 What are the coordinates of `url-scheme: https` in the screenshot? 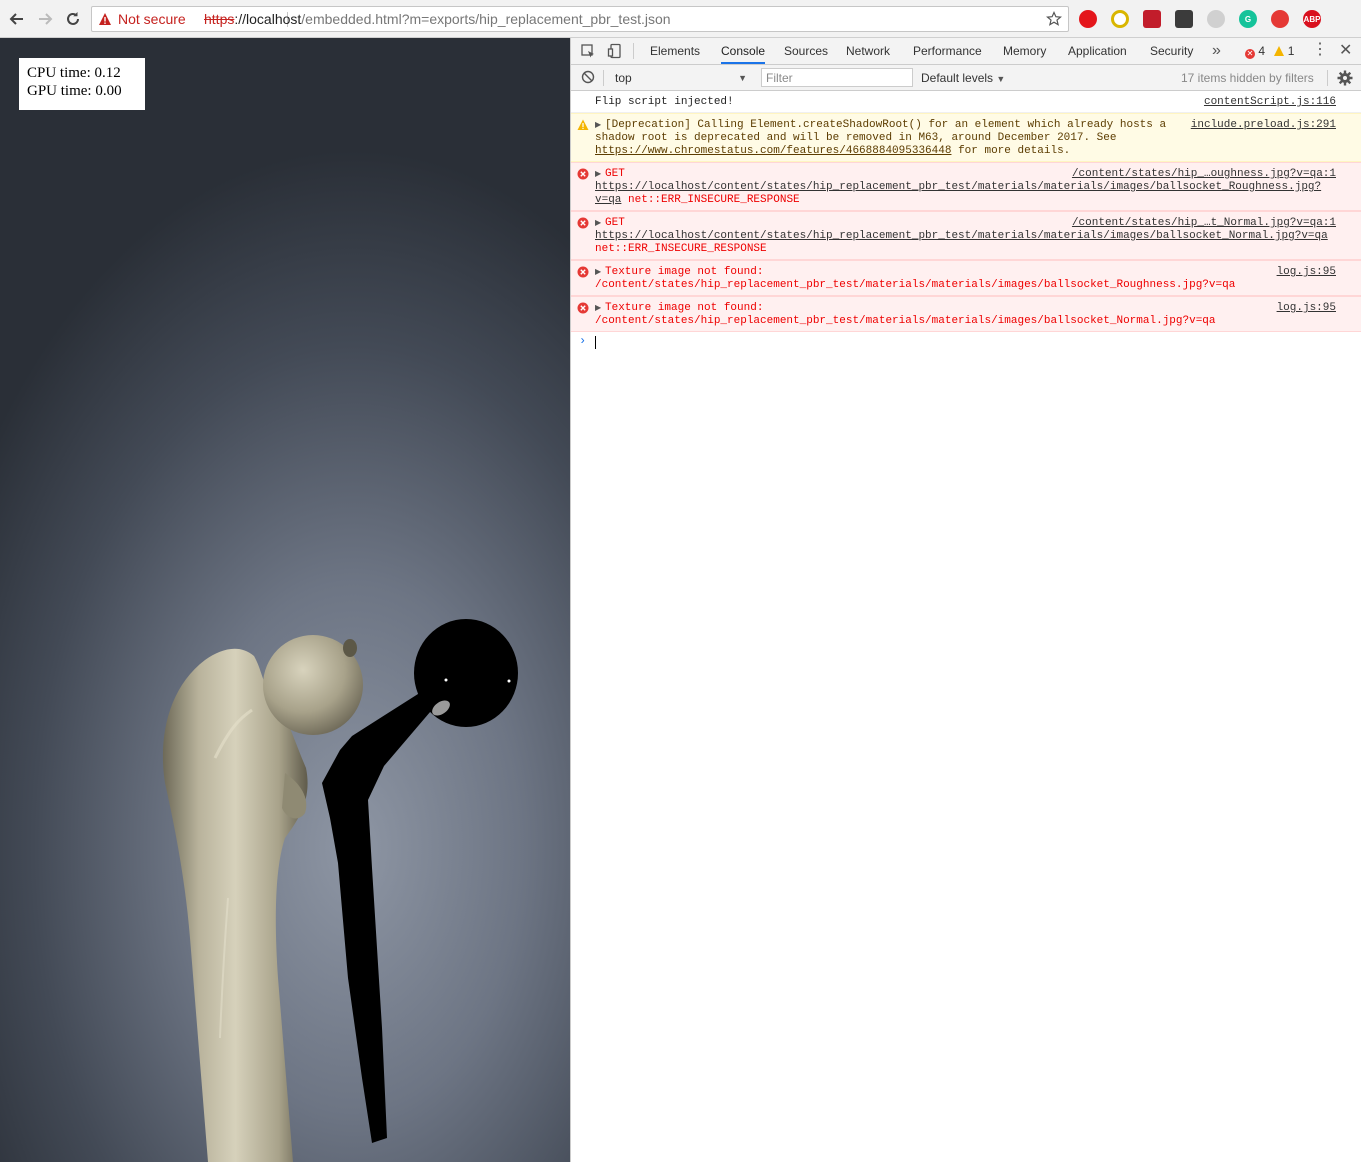 It's located at (219, 19).